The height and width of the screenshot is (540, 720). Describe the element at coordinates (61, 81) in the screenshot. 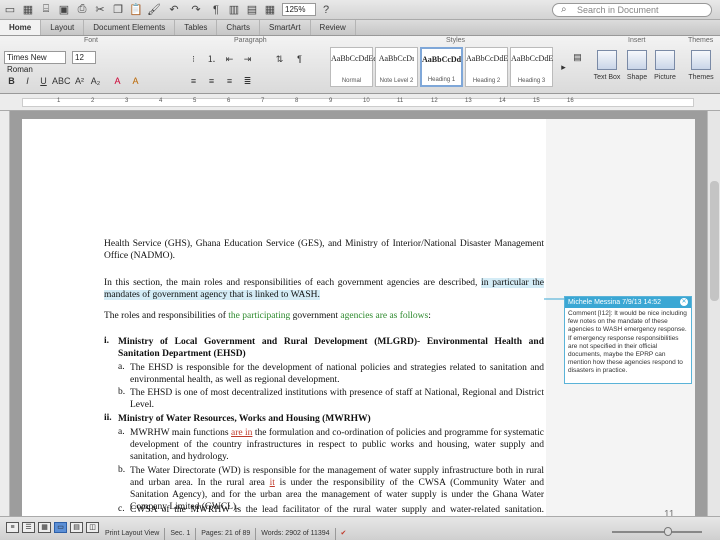

I see `strikethrough-button: ABC` at that location.